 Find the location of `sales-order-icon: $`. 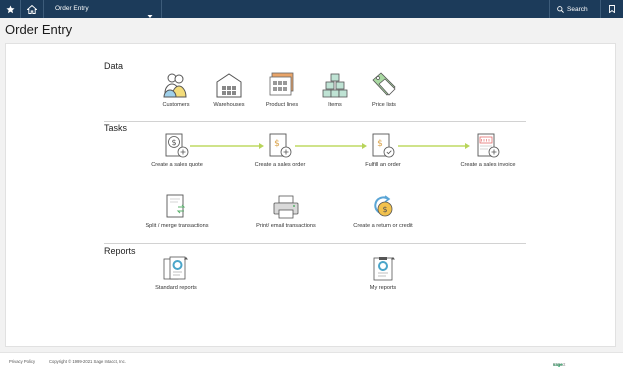

sales-order-icon: $ is located at coordinates (280, 145).